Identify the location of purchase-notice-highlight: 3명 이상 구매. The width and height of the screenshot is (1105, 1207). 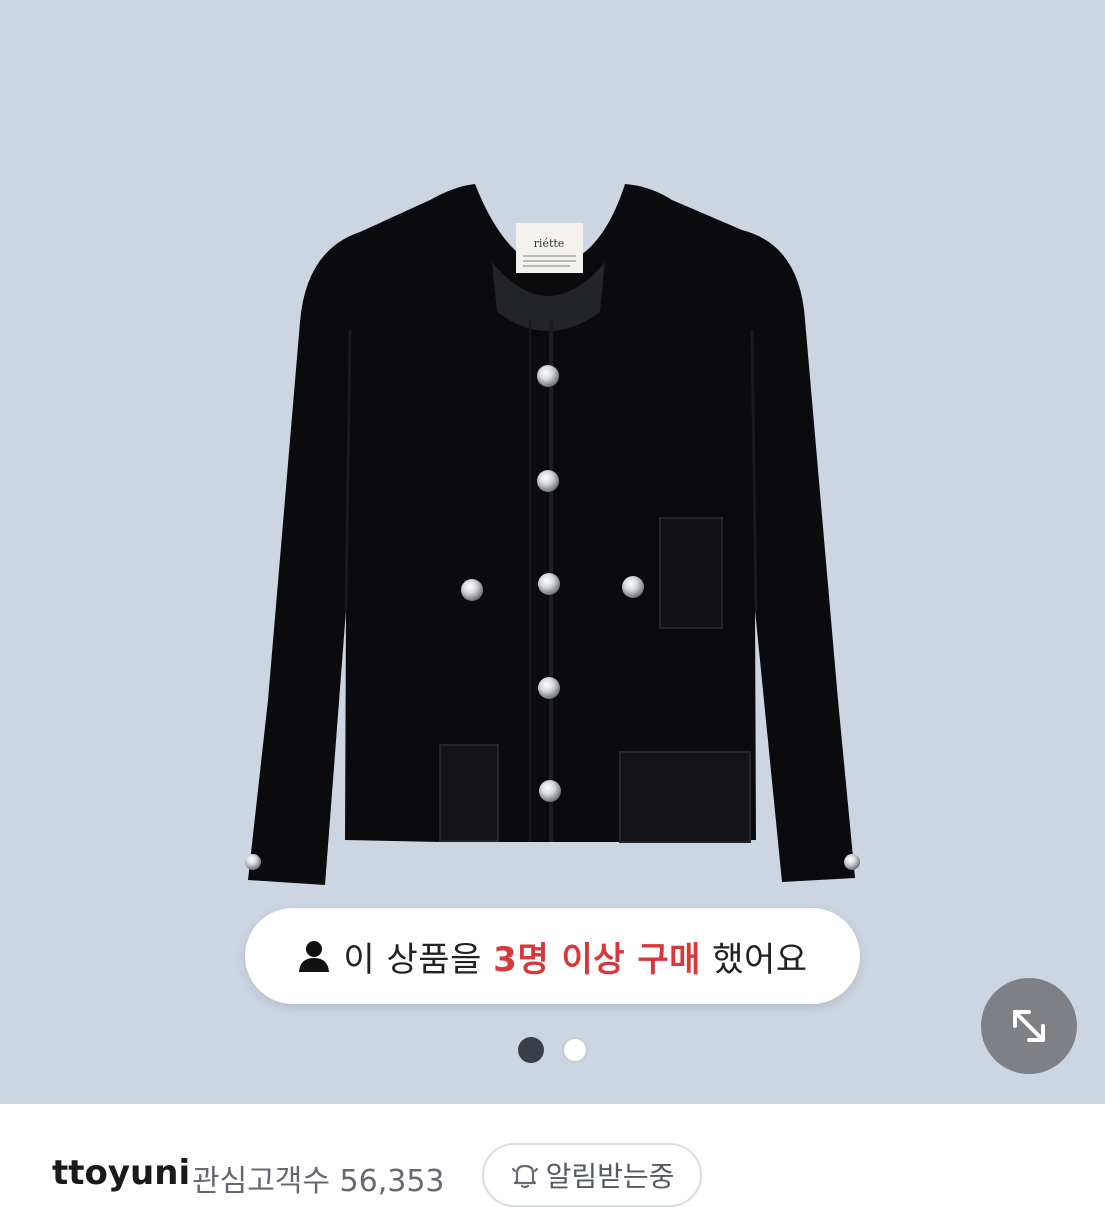
(597, 959).